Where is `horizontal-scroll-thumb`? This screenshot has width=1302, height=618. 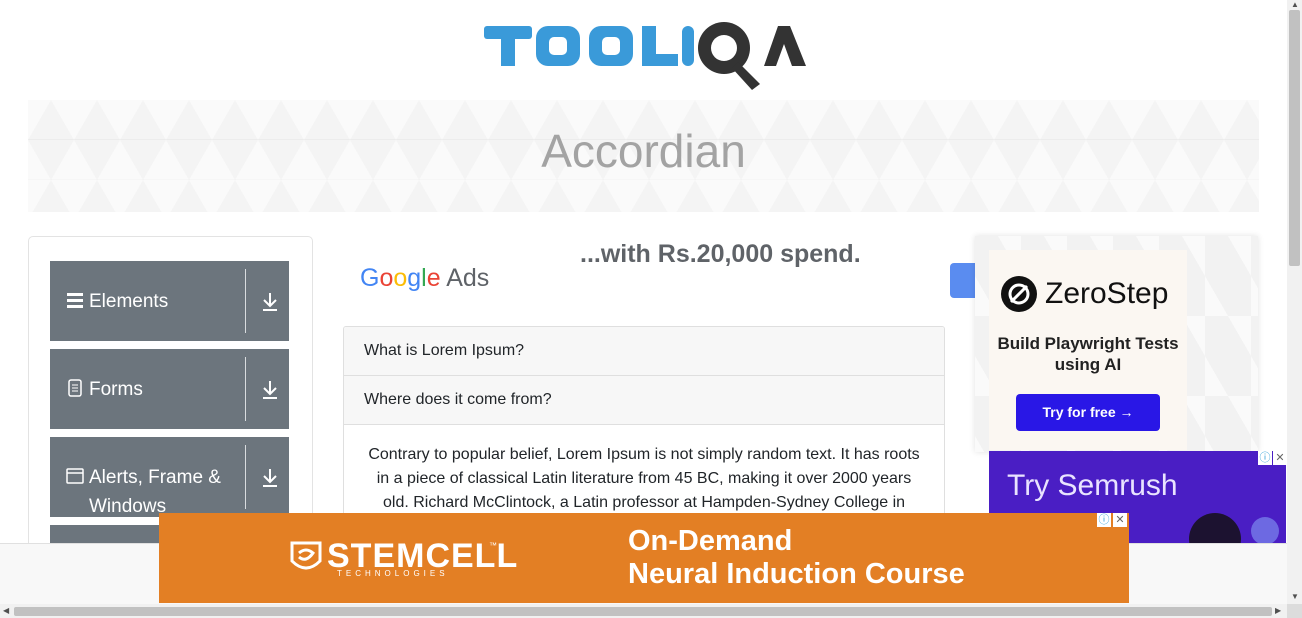 horizontal-scroll-thumb is located at coordinates (643, 611).